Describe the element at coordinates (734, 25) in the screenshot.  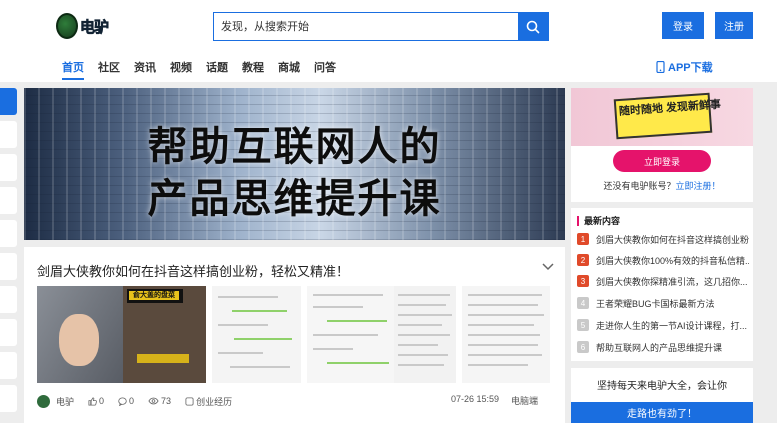
I see `register-button: 注册` at that location.